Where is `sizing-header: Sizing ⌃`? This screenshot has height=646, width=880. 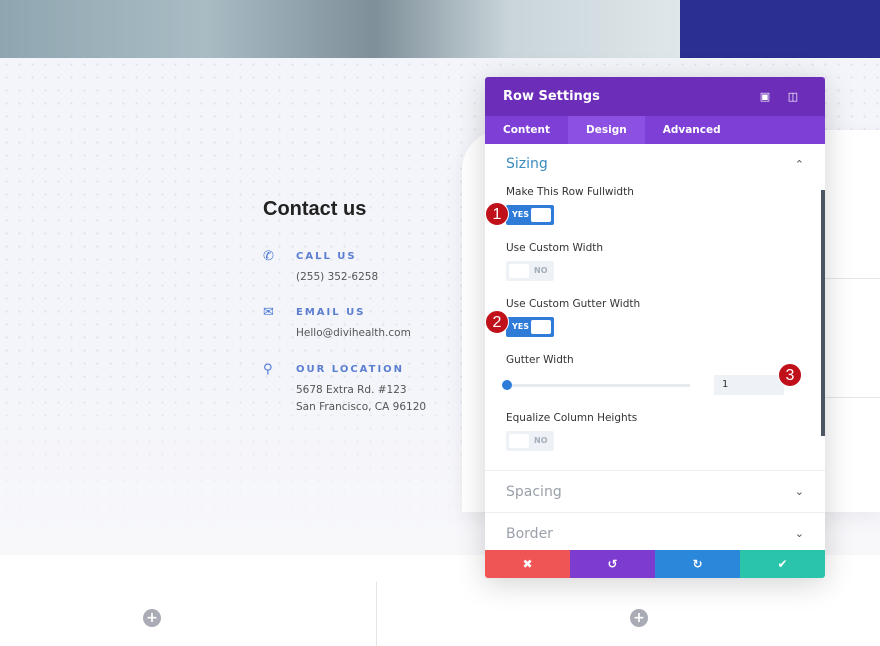
sizing-header: Sizing ⌃ is located at coordinates (655, 164).